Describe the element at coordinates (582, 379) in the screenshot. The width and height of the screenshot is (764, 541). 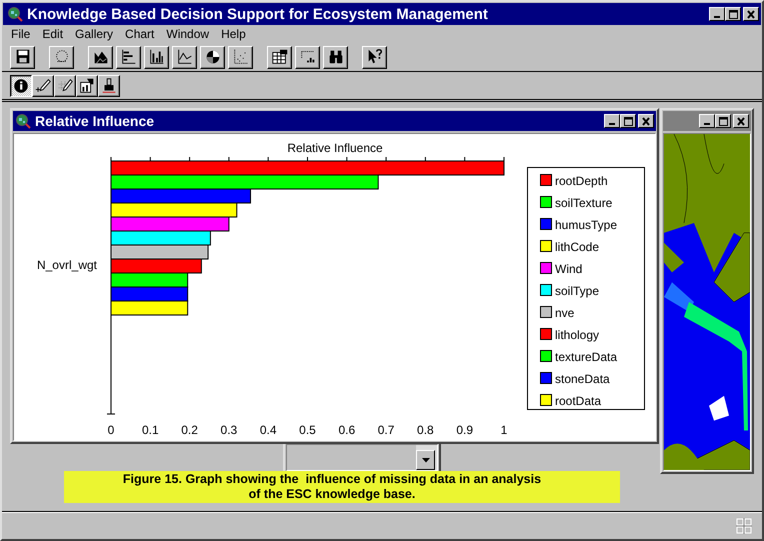
I see `legend-label: stoneData` at that location.